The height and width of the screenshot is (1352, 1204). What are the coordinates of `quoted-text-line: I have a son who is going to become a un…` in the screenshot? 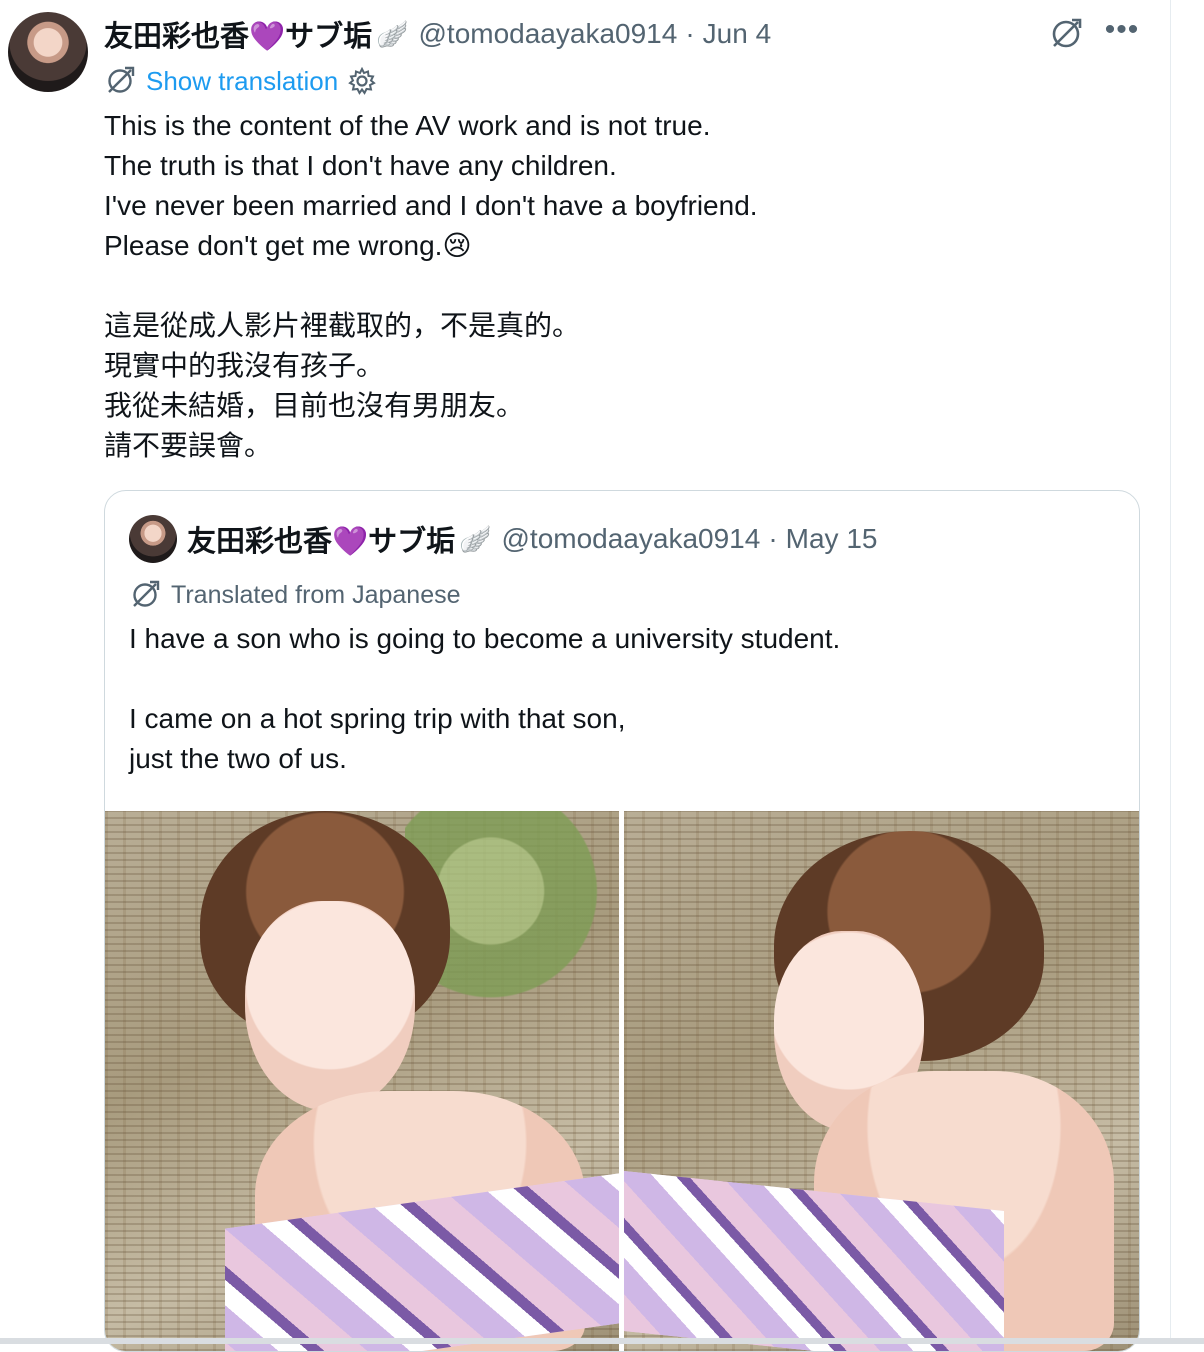 It's located at (485, 638).